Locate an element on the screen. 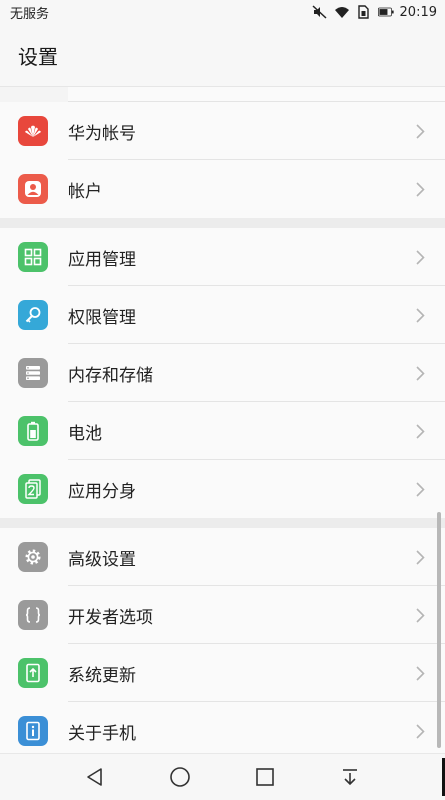 This screenshot has width=445, height=800. user-icon is located at coordinates (33, 189).